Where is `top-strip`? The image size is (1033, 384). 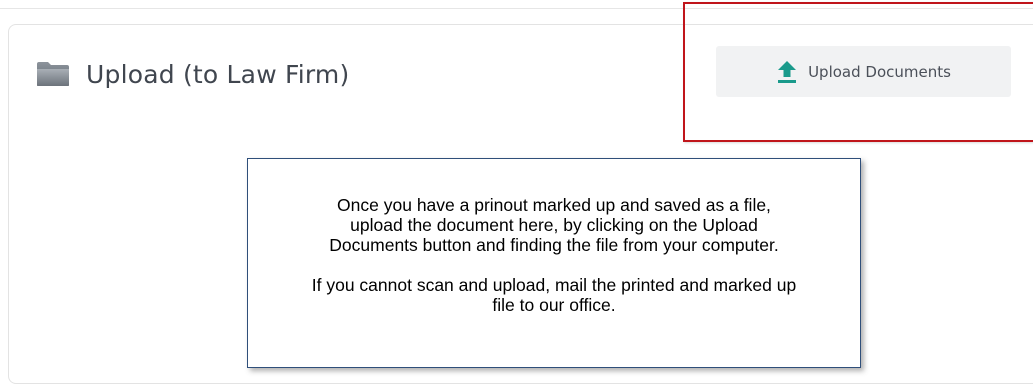
top-strip is located at coordinates (516, 4).